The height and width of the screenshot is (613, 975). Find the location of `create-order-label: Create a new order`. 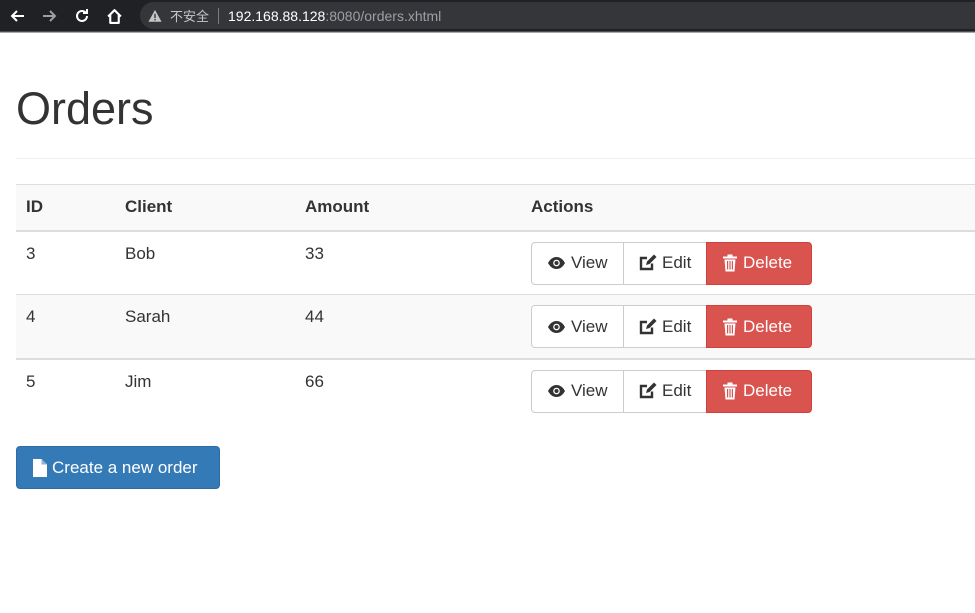

create-order-label: Create a new order is located at coordinates (125, 467).